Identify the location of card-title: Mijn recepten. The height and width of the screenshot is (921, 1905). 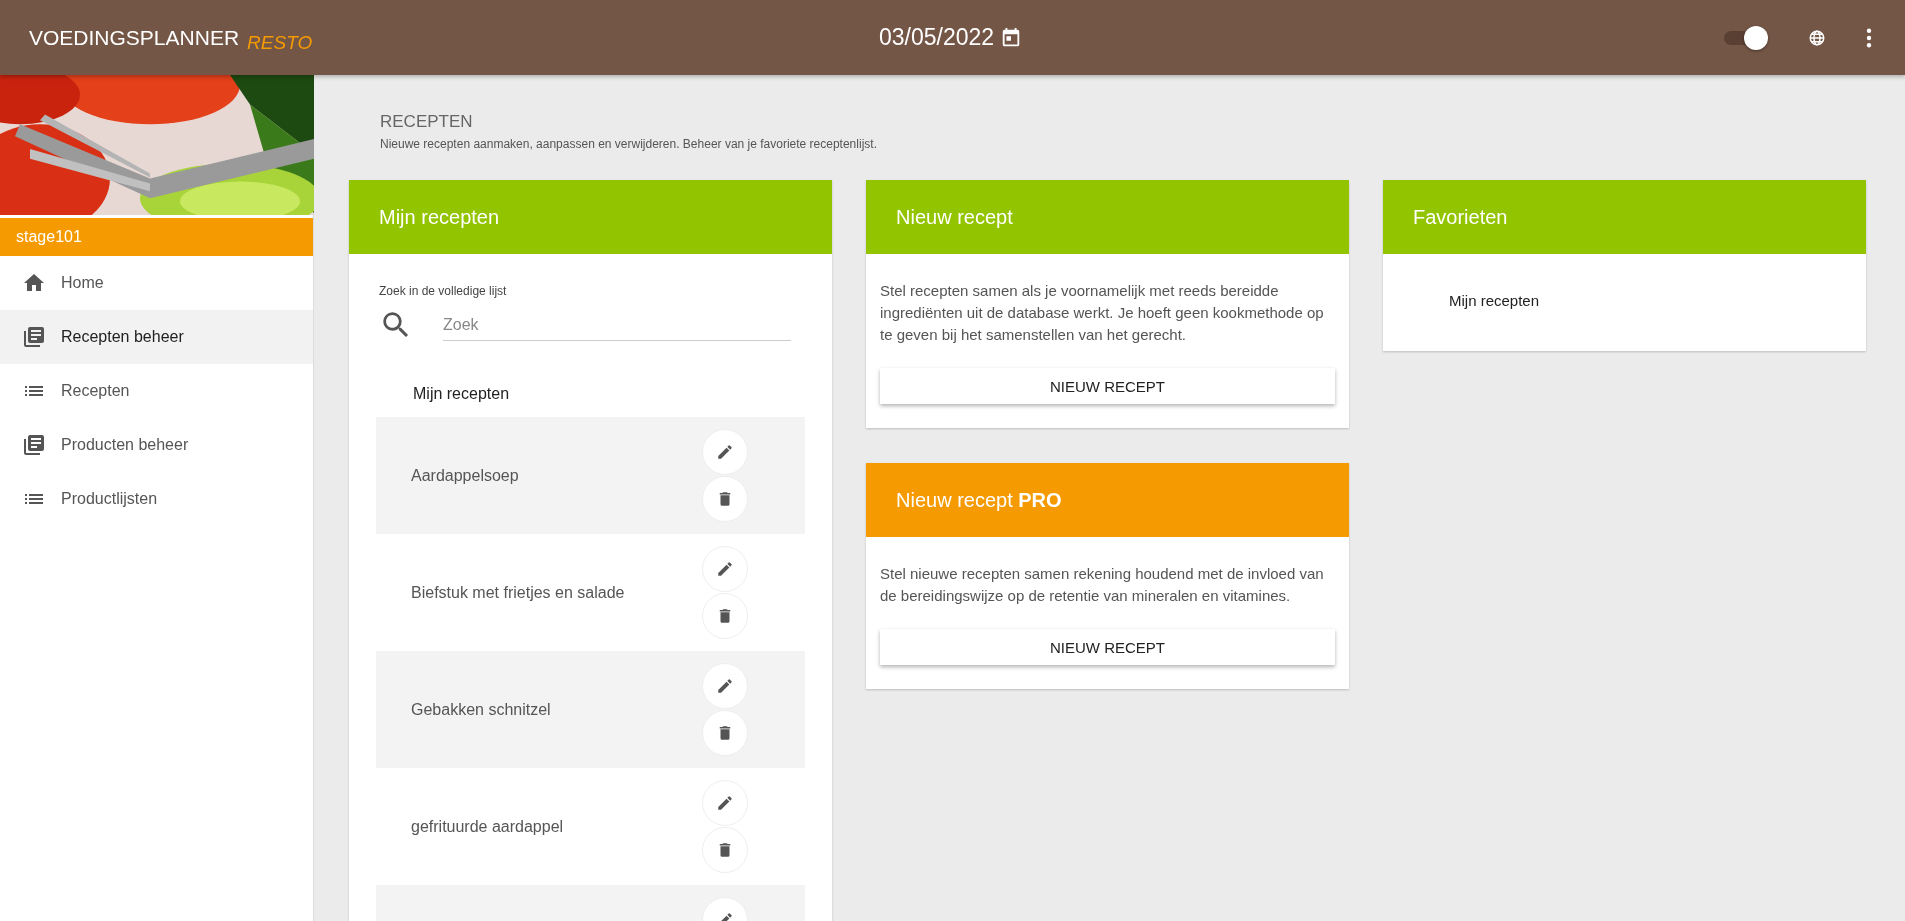
(439, 217).